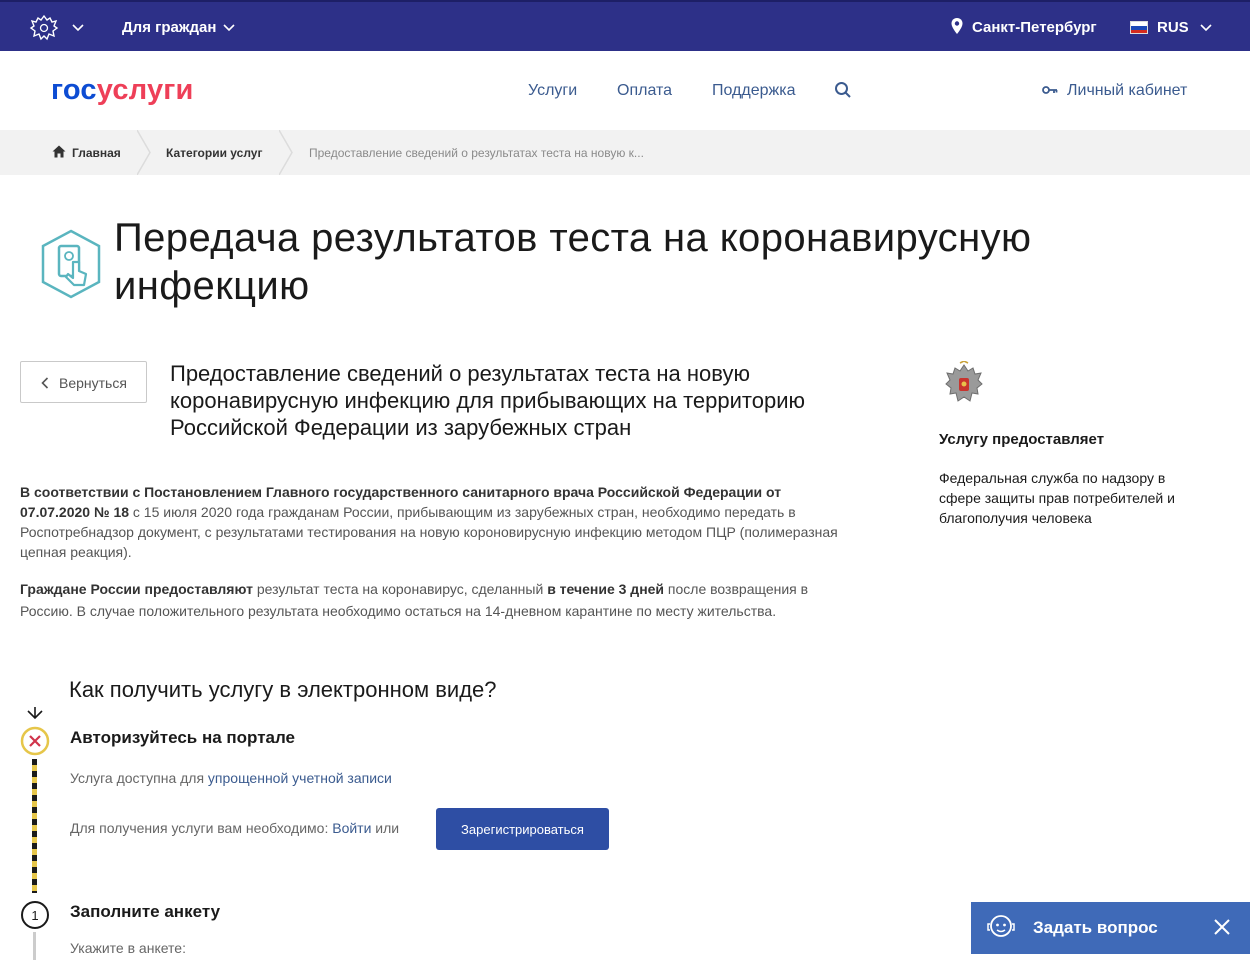 This screenshot has height=960, width=1250. What do you see at coordinates (522, 829) in the screenshot?
I see `register-button: Зарегистрироваться` at bounding box center [522, 829].